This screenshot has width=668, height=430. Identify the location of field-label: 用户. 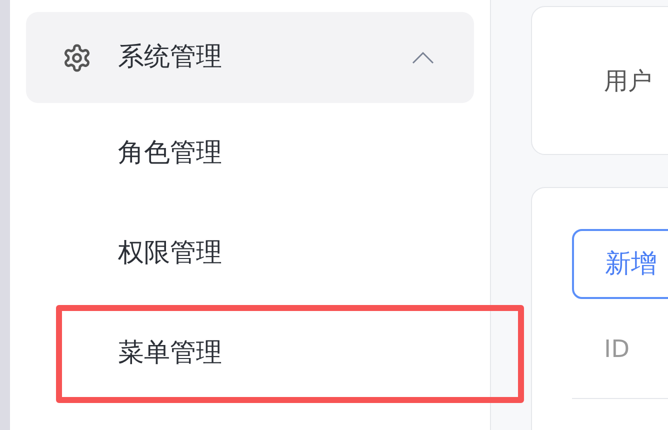
(628, 81).